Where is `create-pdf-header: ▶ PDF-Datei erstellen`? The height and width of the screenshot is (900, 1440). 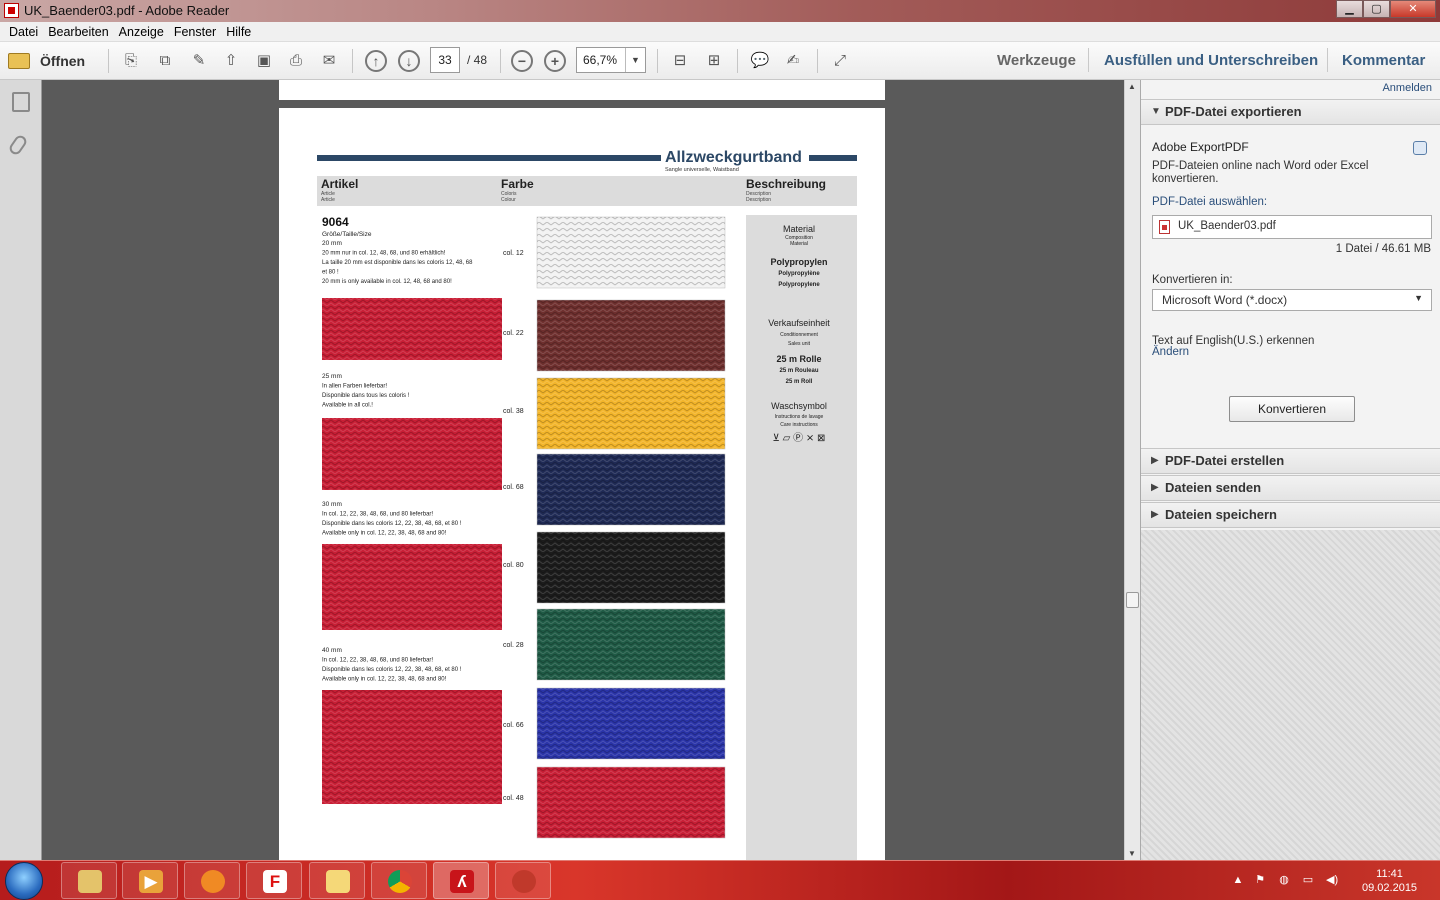 create-pdf-header: ▶ PDF-Datei erstellen is located at coordinates (1290, 461).